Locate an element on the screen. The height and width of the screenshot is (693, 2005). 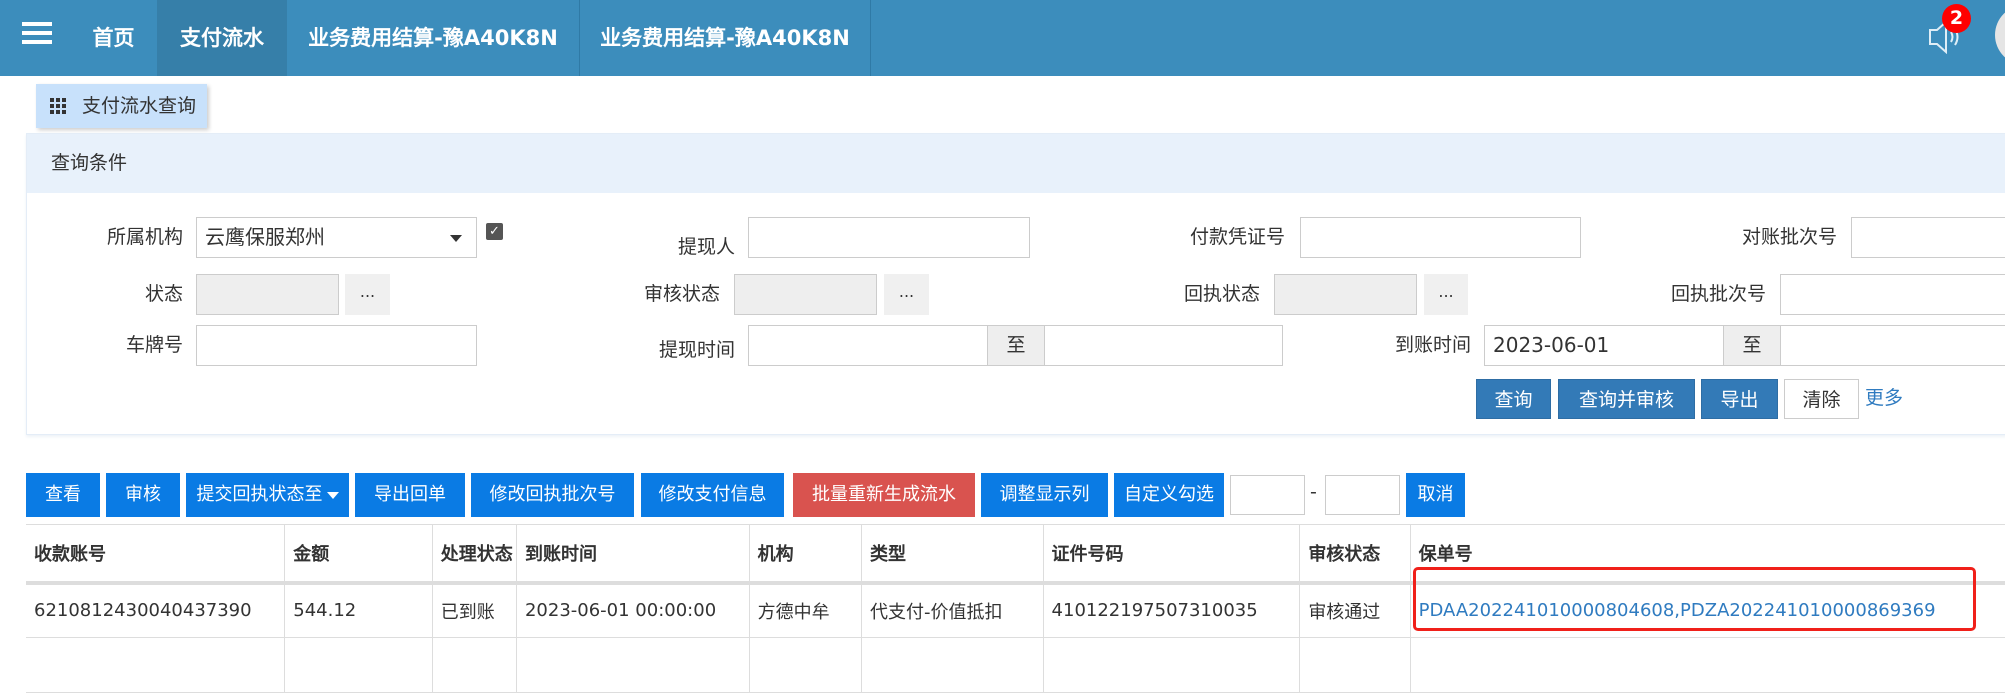
submit-receipt-status-dropdown: 提交回执状态至 is located at coordinates (267, 495).